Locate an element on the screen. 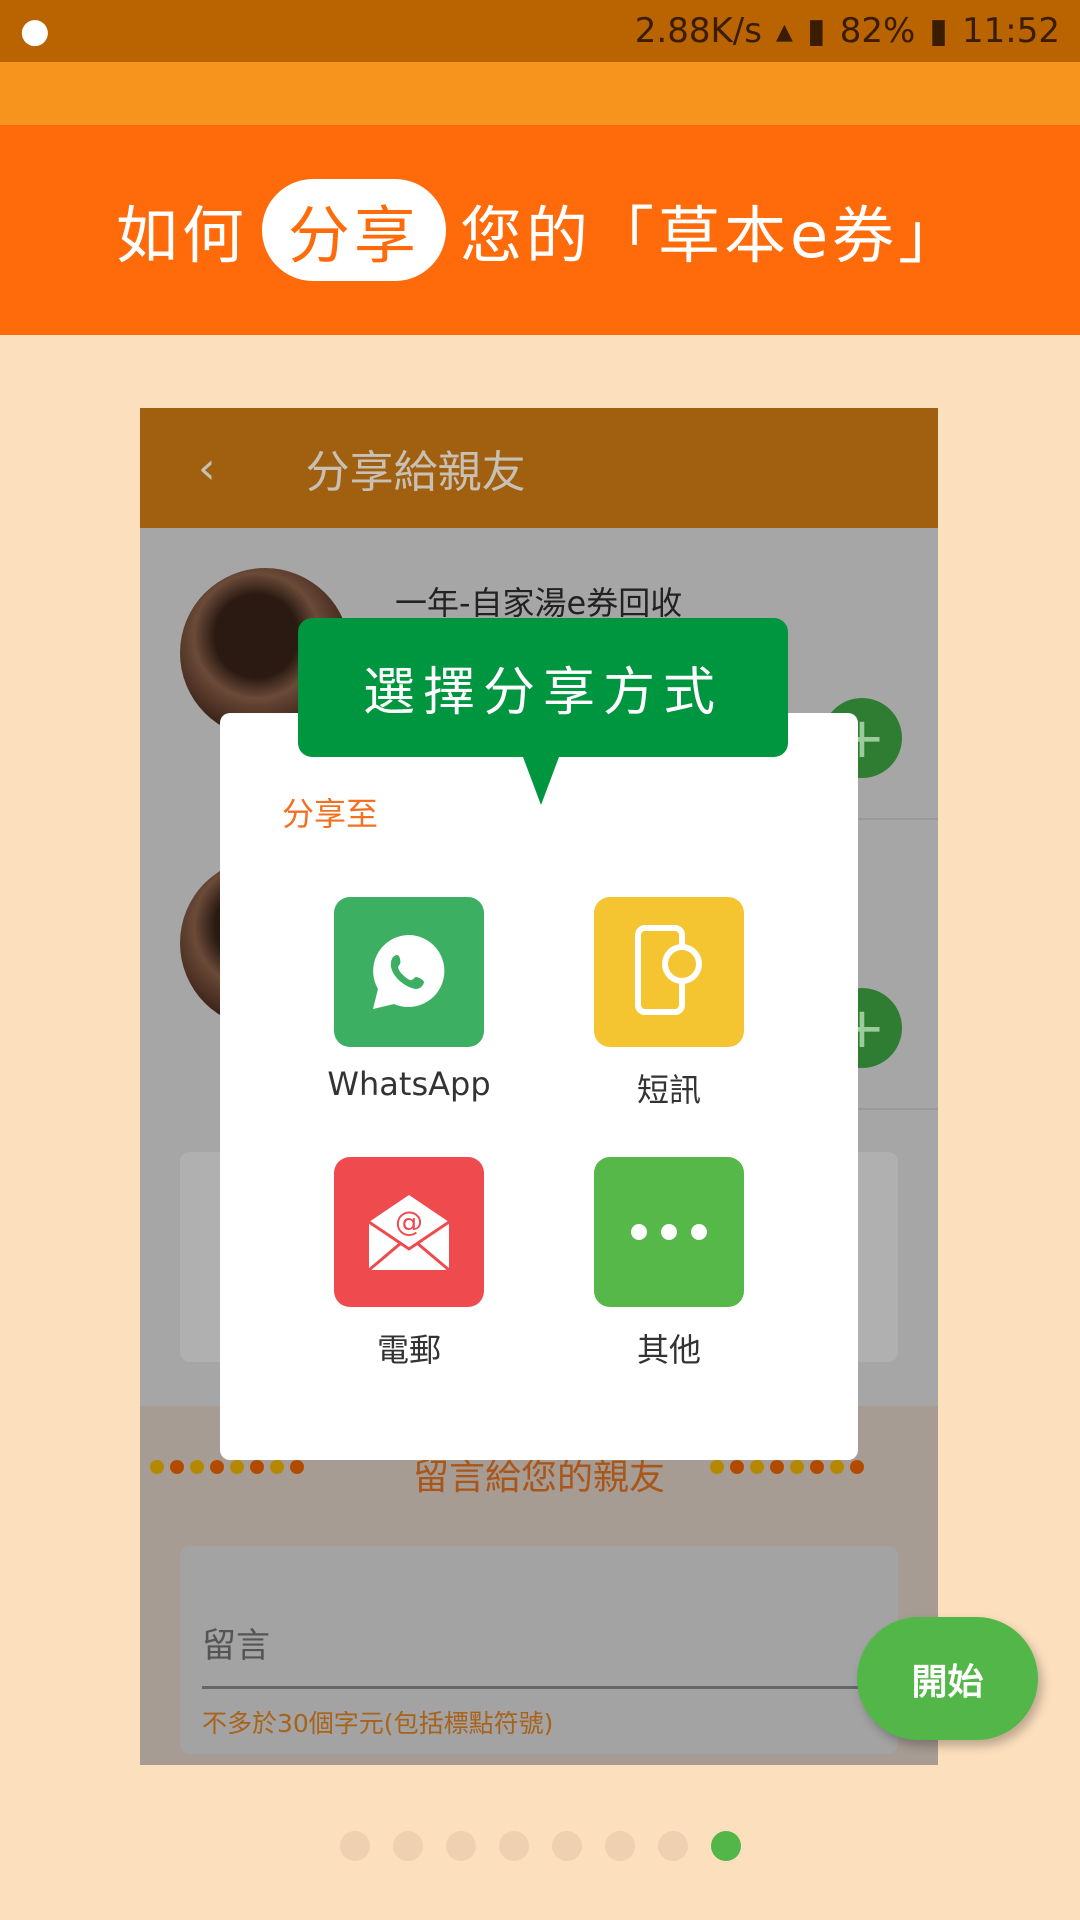 The height and width of the screenshot is (1920, 1080). email-icon: @ is located at coordinates (409, 1232).